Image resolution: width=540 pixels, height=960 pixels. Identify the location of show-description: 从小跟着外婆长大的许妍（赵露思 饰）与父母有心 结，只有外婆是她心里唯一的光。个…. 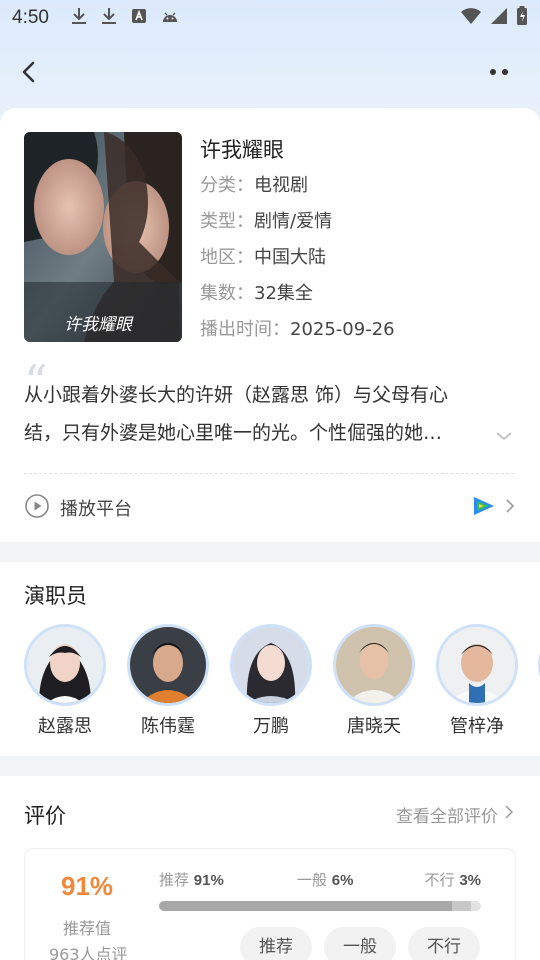
(259, 414).